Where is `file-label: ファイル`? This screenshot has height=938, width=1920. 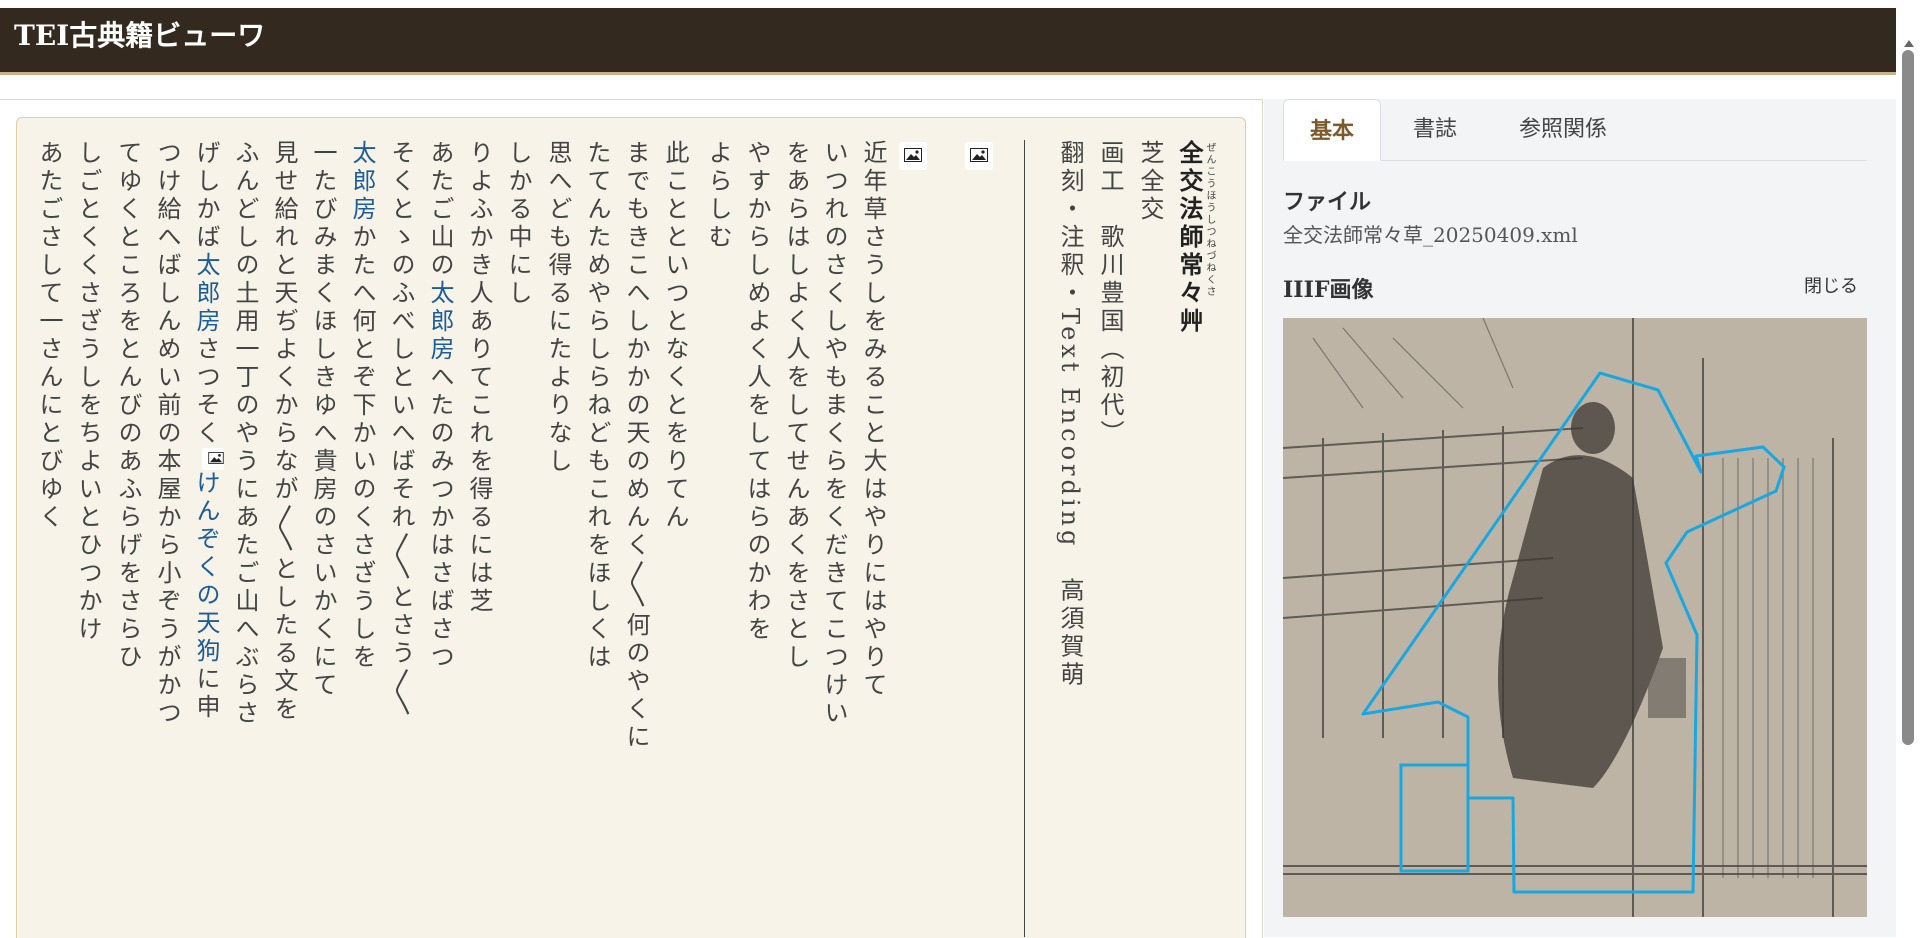 file-label: ファイル is located at coordinates (1327, 202).